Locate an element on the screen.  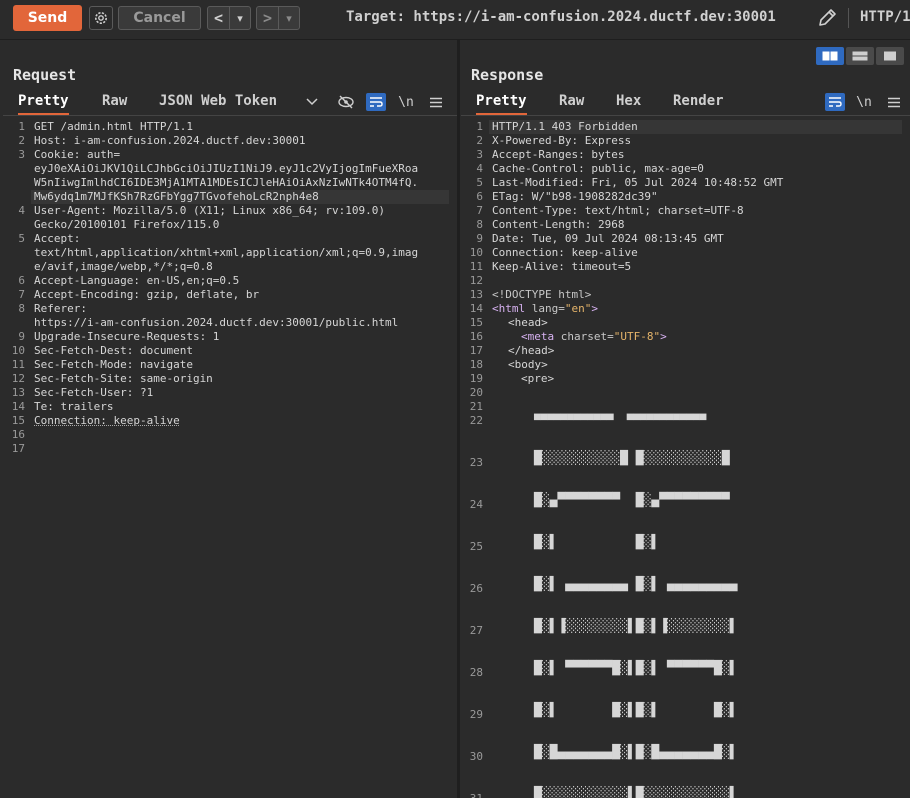
header-sec-fetch-site: Sec-Fetch-Site: same-origin is located at coordinates (123, 378).